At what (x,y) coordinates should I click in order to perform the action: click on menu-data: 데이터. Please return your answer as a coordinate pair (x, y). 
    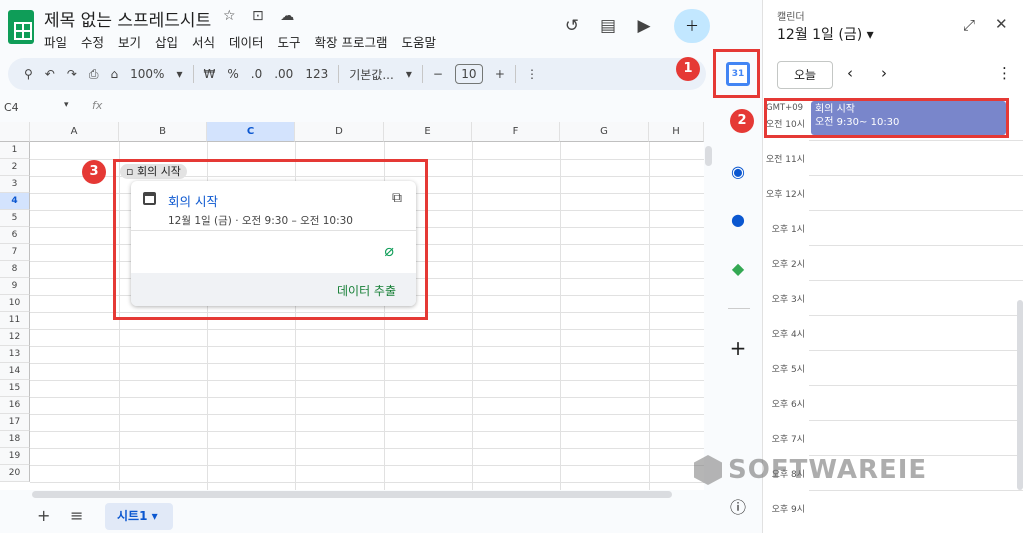
    Looking at the image, I should click on (246, 42).